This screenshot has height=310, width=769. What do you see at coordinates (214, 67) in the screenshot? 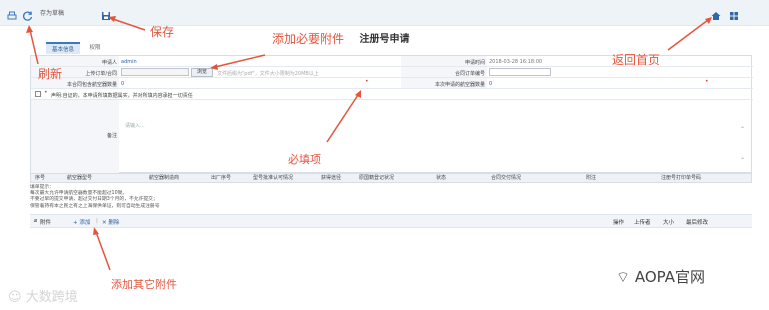
I see `arrow-head-attachment` at bounding box center [214, 67].